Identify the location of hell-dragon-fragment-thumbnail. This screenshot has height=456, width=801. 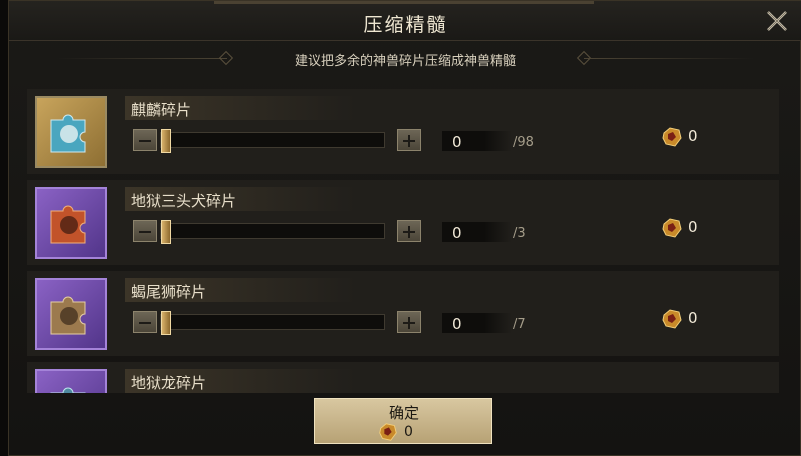
(71, 381).